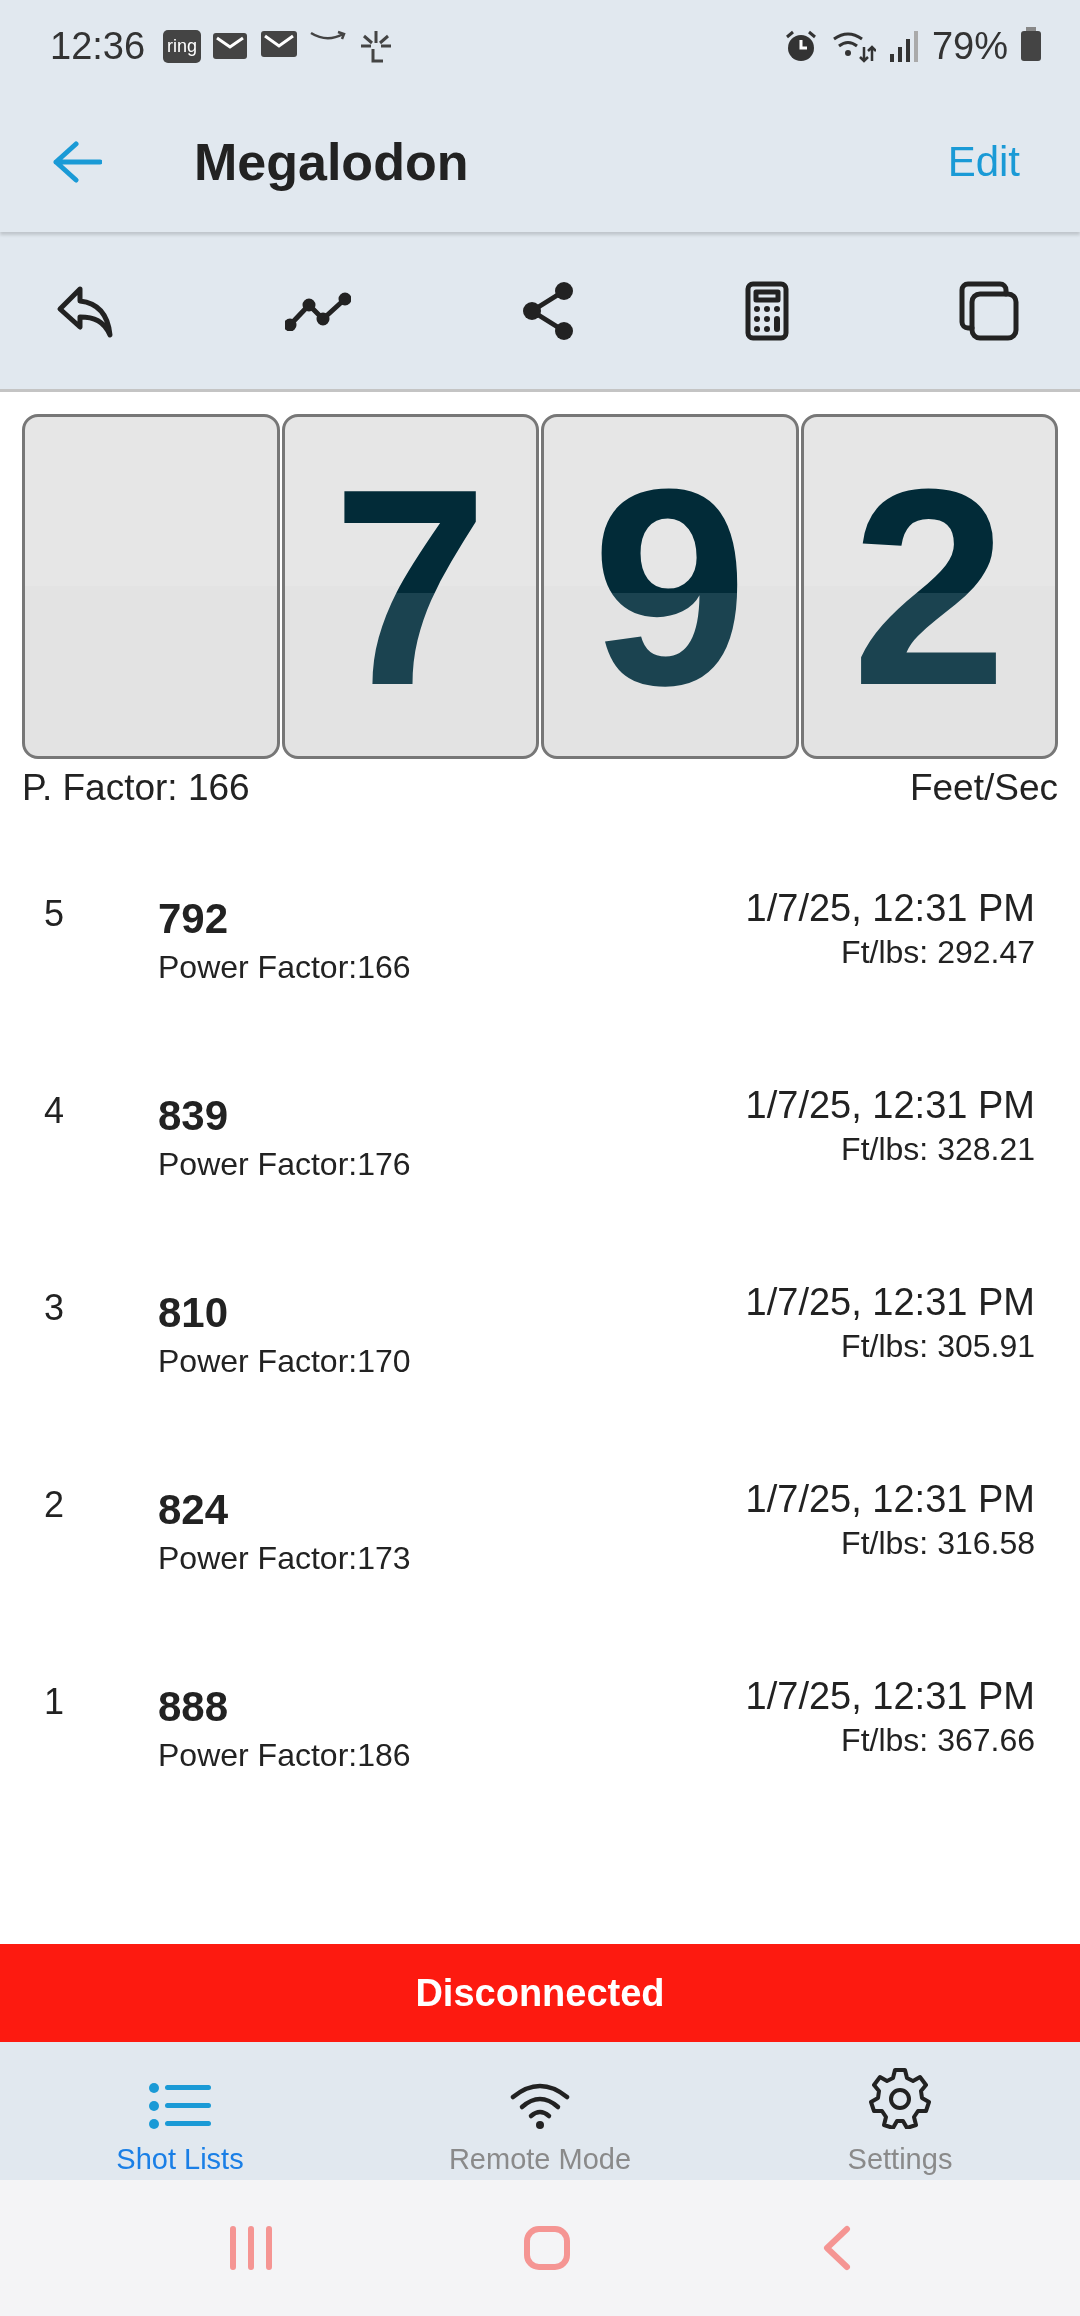  I want to click on notification-badge: ring, so click(182, 46).